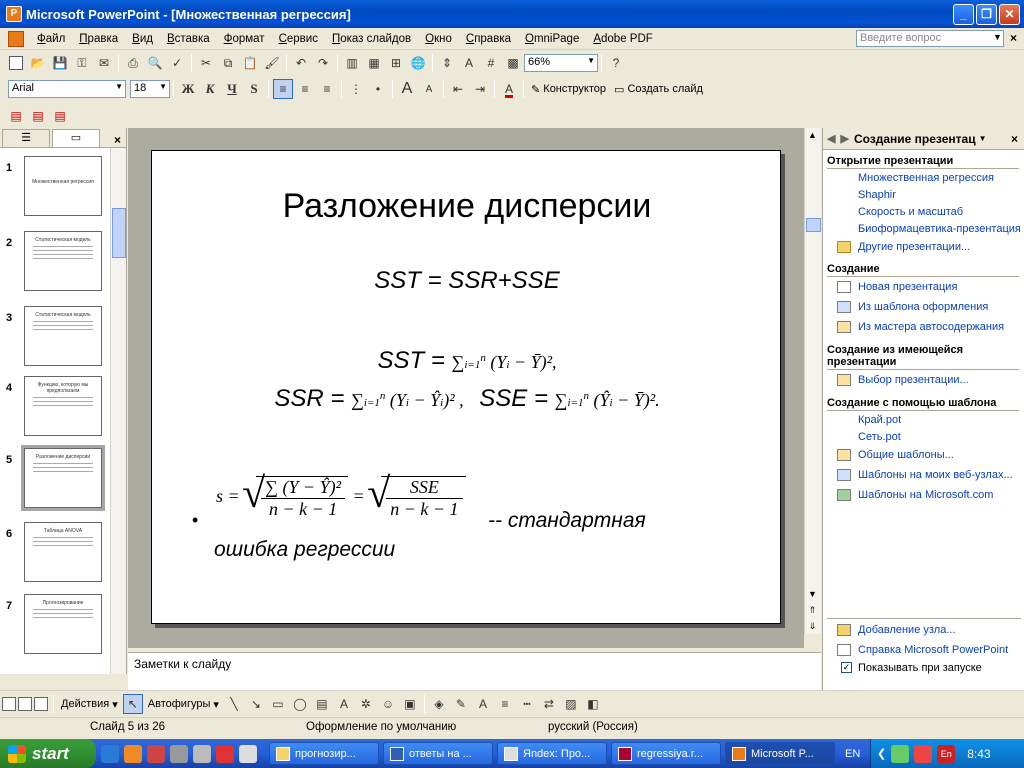 This screenshot has width=1024, height=768. I want to click on recent-file-link: Shaphir, so click(877, 195).